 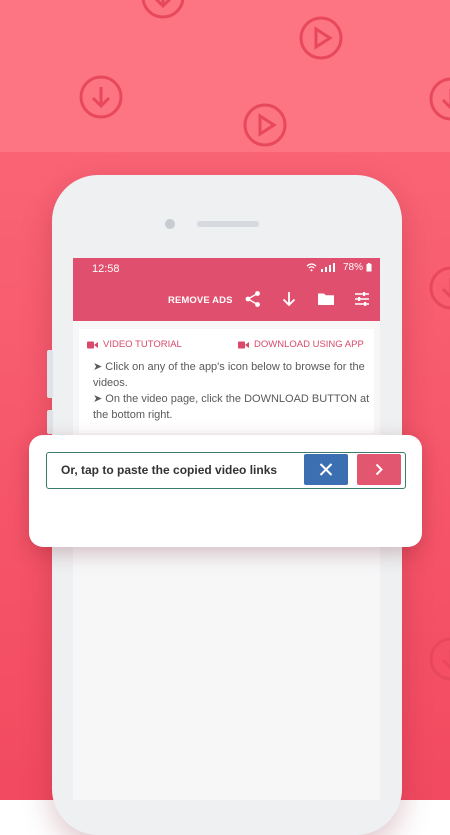 What do you see at coordinates (326, 299) in the screenshot?
I see `folder-icon` at bounding box center [326, 299].